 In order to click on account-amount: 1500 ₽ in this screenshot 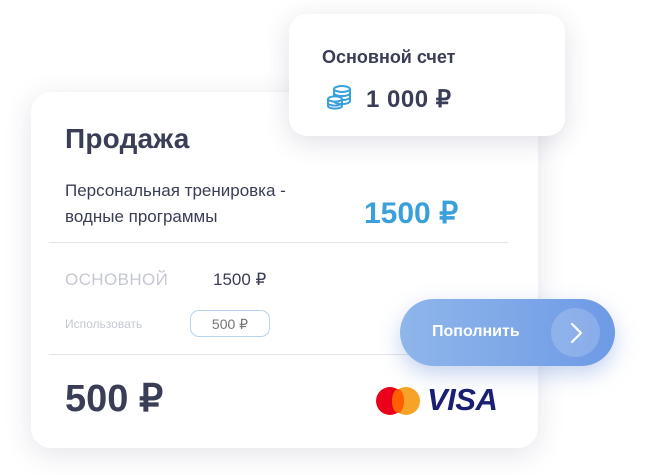, I will do `click(240, 279)`.